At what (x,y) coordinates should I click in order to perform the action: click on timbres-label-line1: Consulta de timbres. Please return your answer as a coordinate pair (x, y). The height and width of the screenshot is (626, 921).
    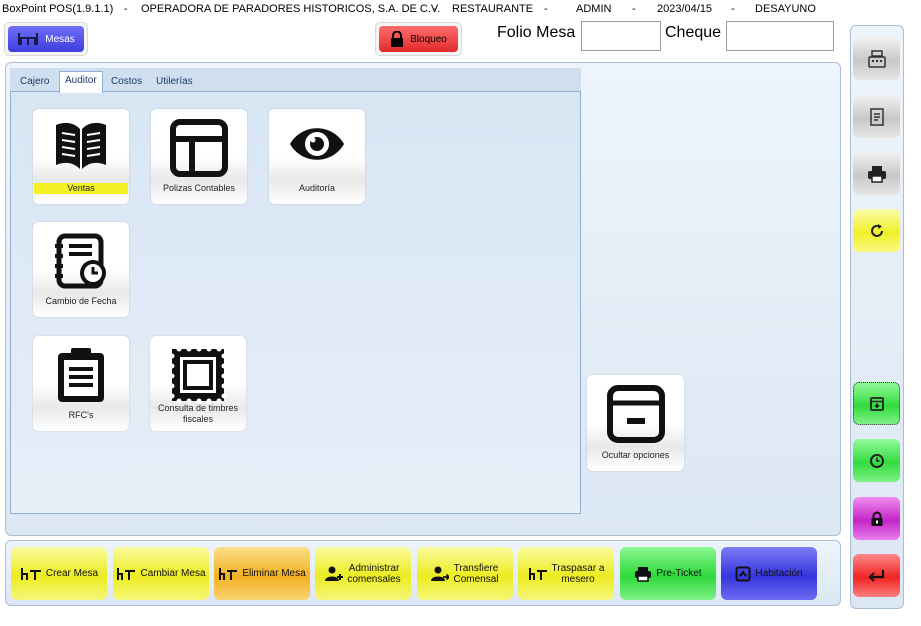
    Looking at the image, I should click on (198, 408).